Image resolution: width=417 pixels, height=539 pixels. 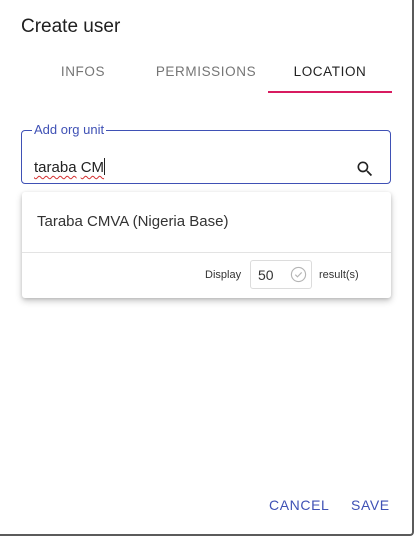 I want to click on org-unit-input-word-1: taraba, so click(x=55, y=167).